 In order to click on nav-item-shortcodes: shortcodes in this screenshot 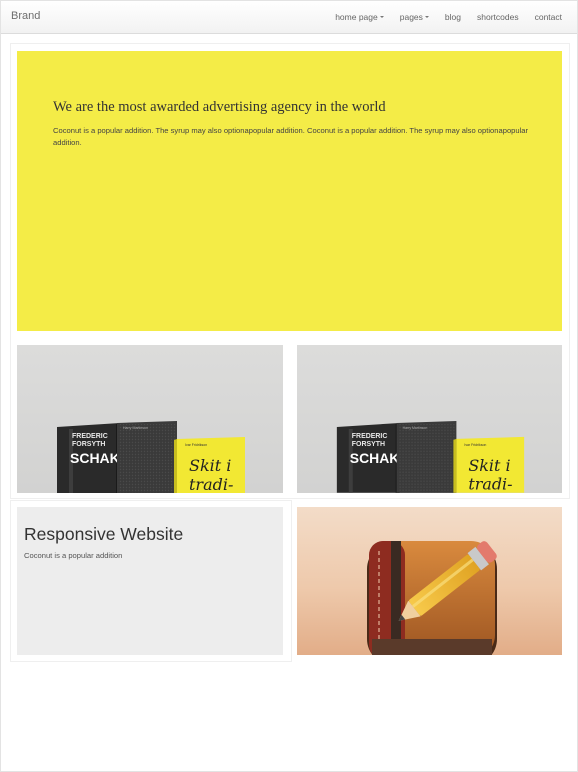, I will do `click(498, 17)`.